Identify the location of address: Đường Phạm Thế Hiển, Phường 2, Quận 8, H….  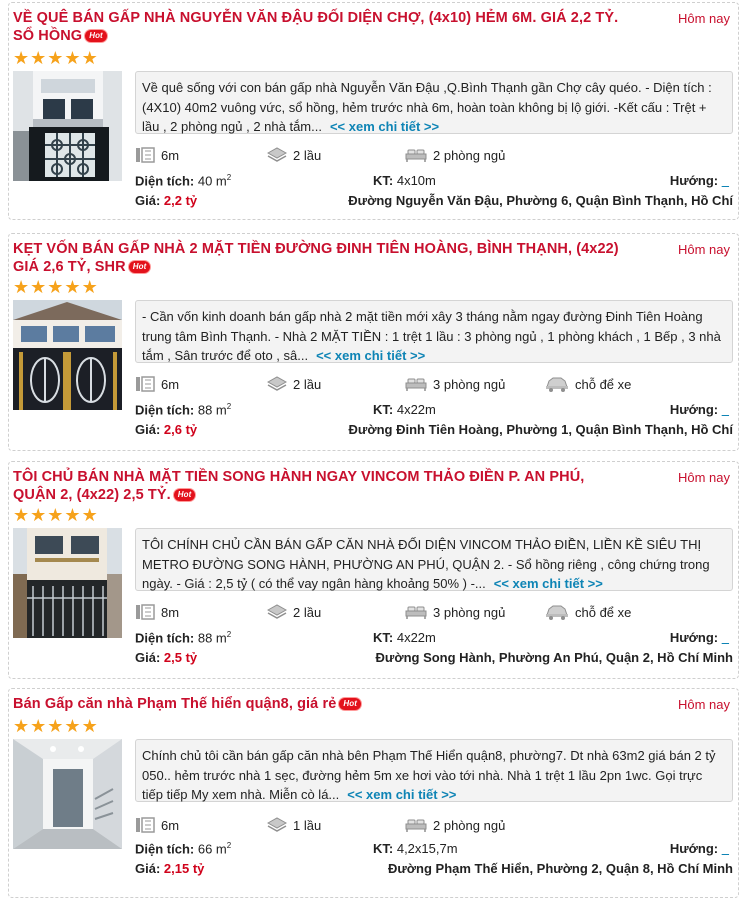
(560, 868).